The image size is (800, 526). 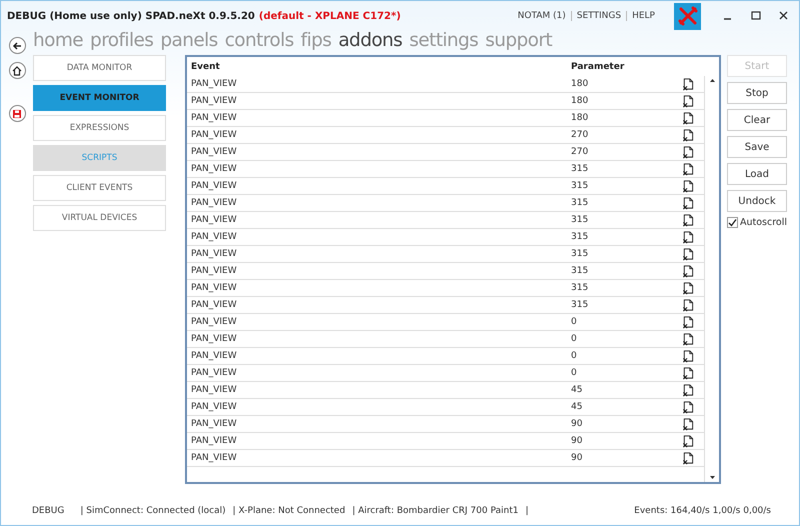 I want to click on action-button: Save, so click(x=757, y=147).